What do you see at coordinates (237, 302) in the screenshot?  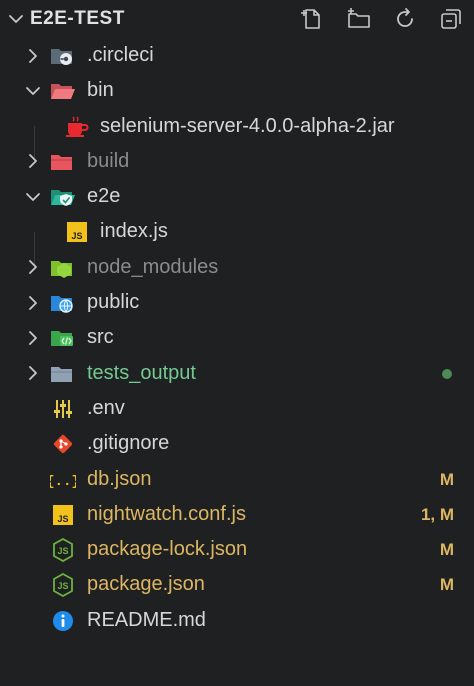 I see `tree-item-public: public` at bounding box center [237, 302].